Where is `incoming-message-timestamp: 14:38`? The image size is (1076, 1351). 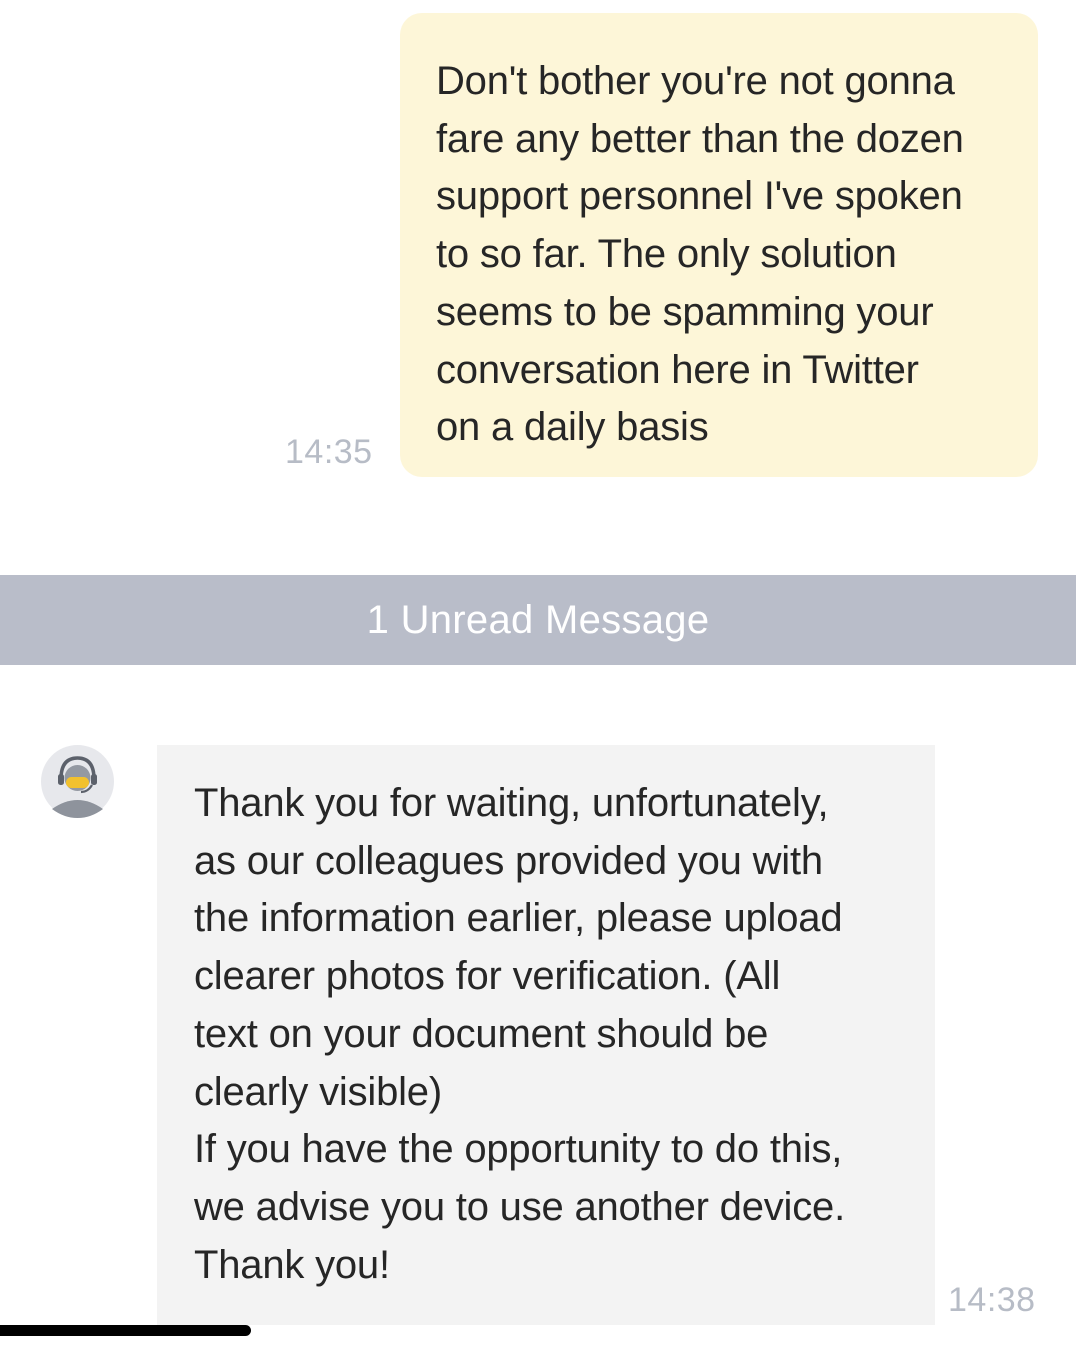
incoming-message-timestamp: 14:38 is located at coordinates (992, 1300).